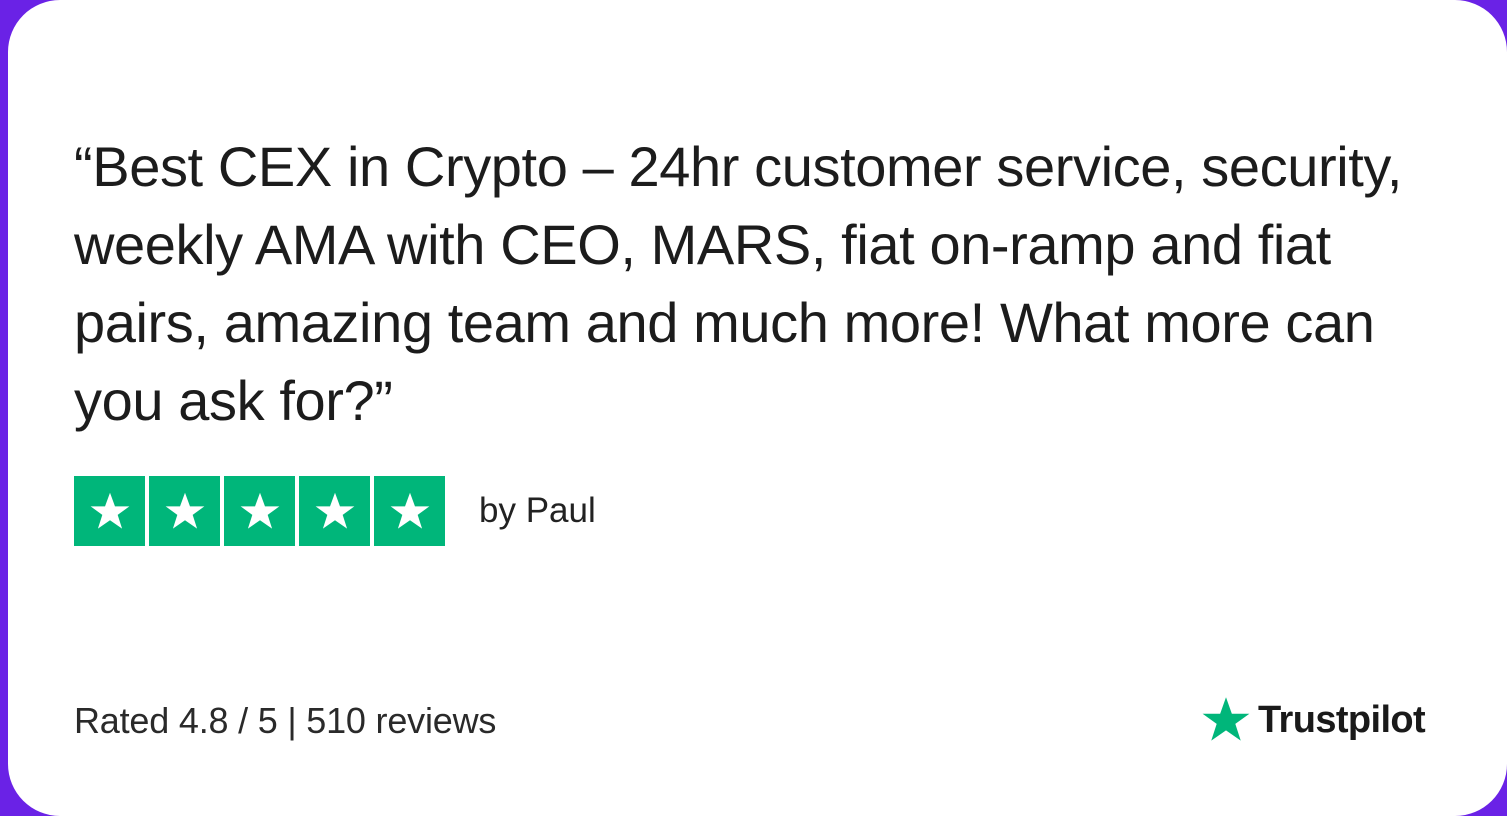 This screenshot has width=1507, height=816. What do you see at coordinates (1342, 719) in the screenshot?
I see `trustpilot-wordmark: Trustpilot` at bounding box center [1342, 719].